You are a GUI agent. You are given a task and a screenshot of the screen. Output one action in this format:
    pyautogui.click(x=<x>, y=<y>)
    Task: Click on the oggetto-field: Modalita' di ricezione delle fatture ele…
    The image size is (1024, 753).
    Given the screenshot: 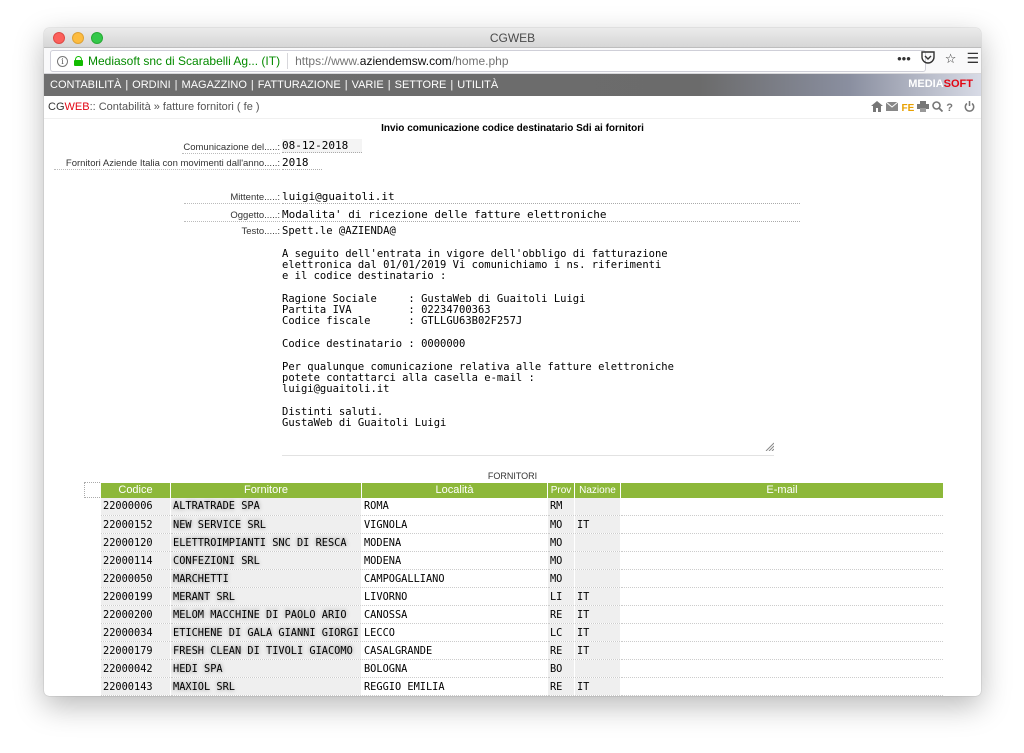 What is the action you would take?
    pyautogui.click(x=541, y=215)
    